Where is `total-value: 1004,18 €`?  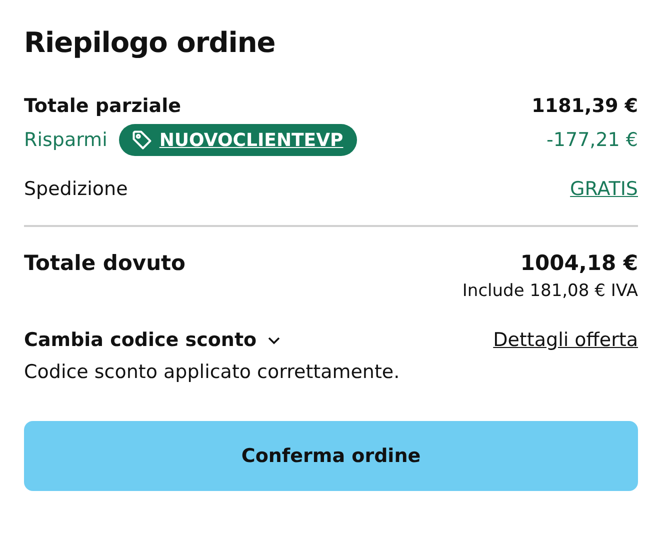
total-value: 1004,18 € is located at coordinates (579, 263).